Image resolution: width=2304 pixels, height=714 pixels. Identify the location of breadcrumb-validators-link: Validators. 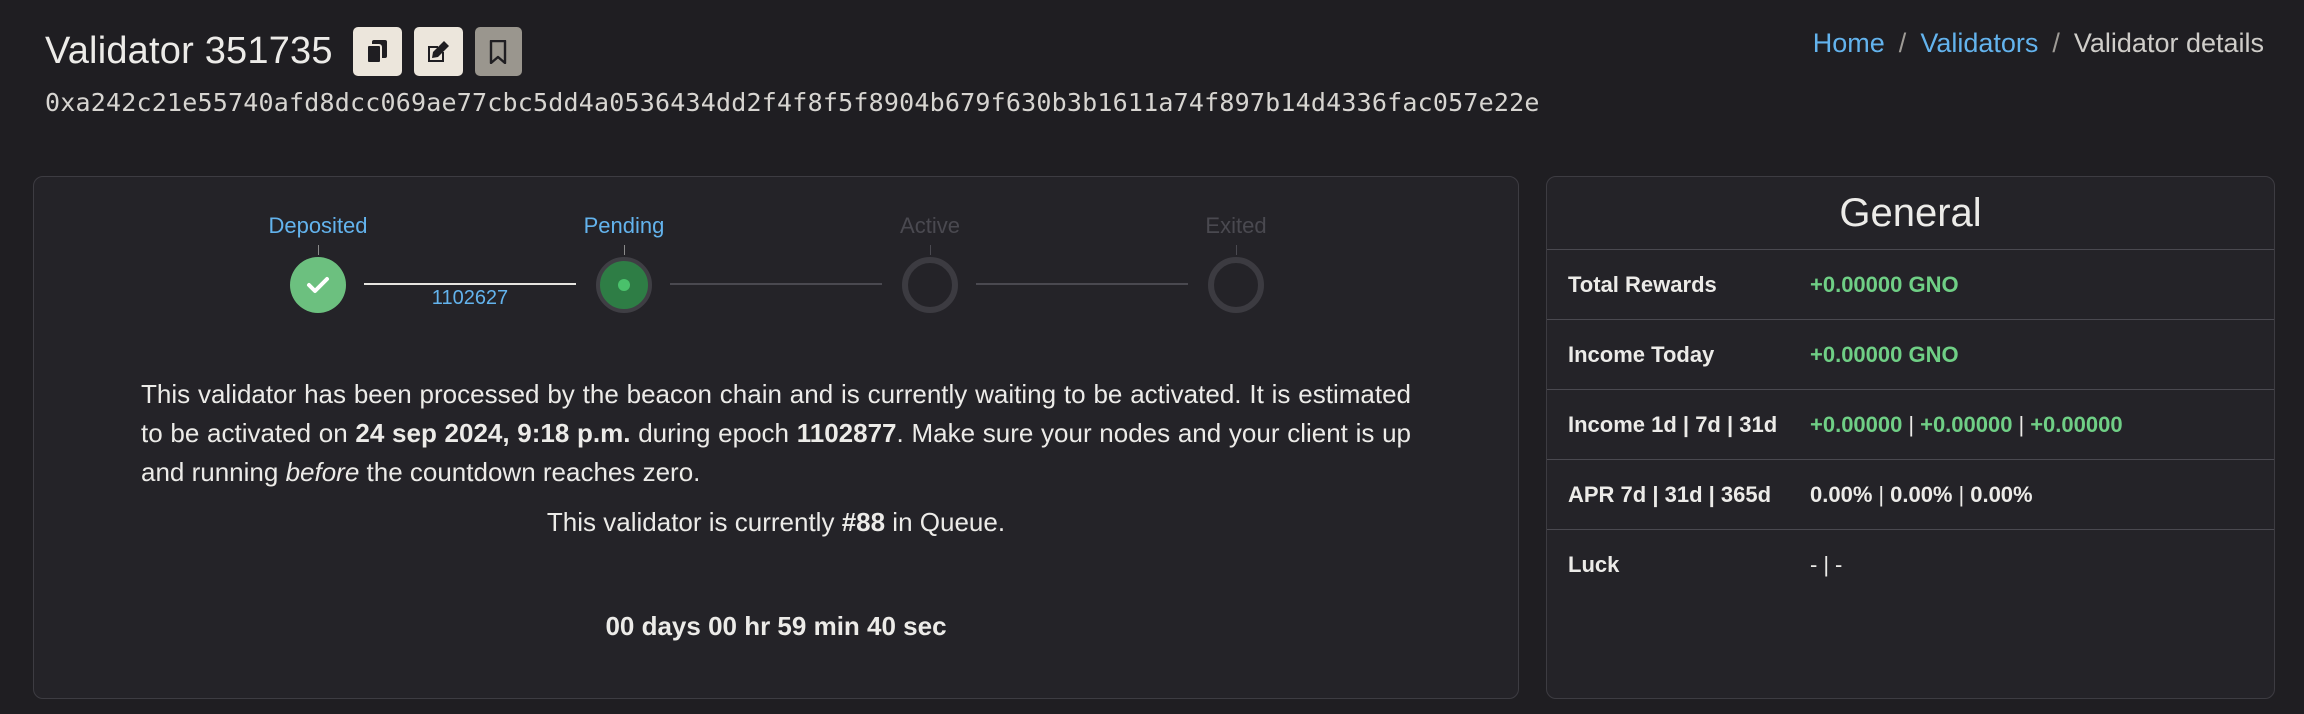
(1979, 43).